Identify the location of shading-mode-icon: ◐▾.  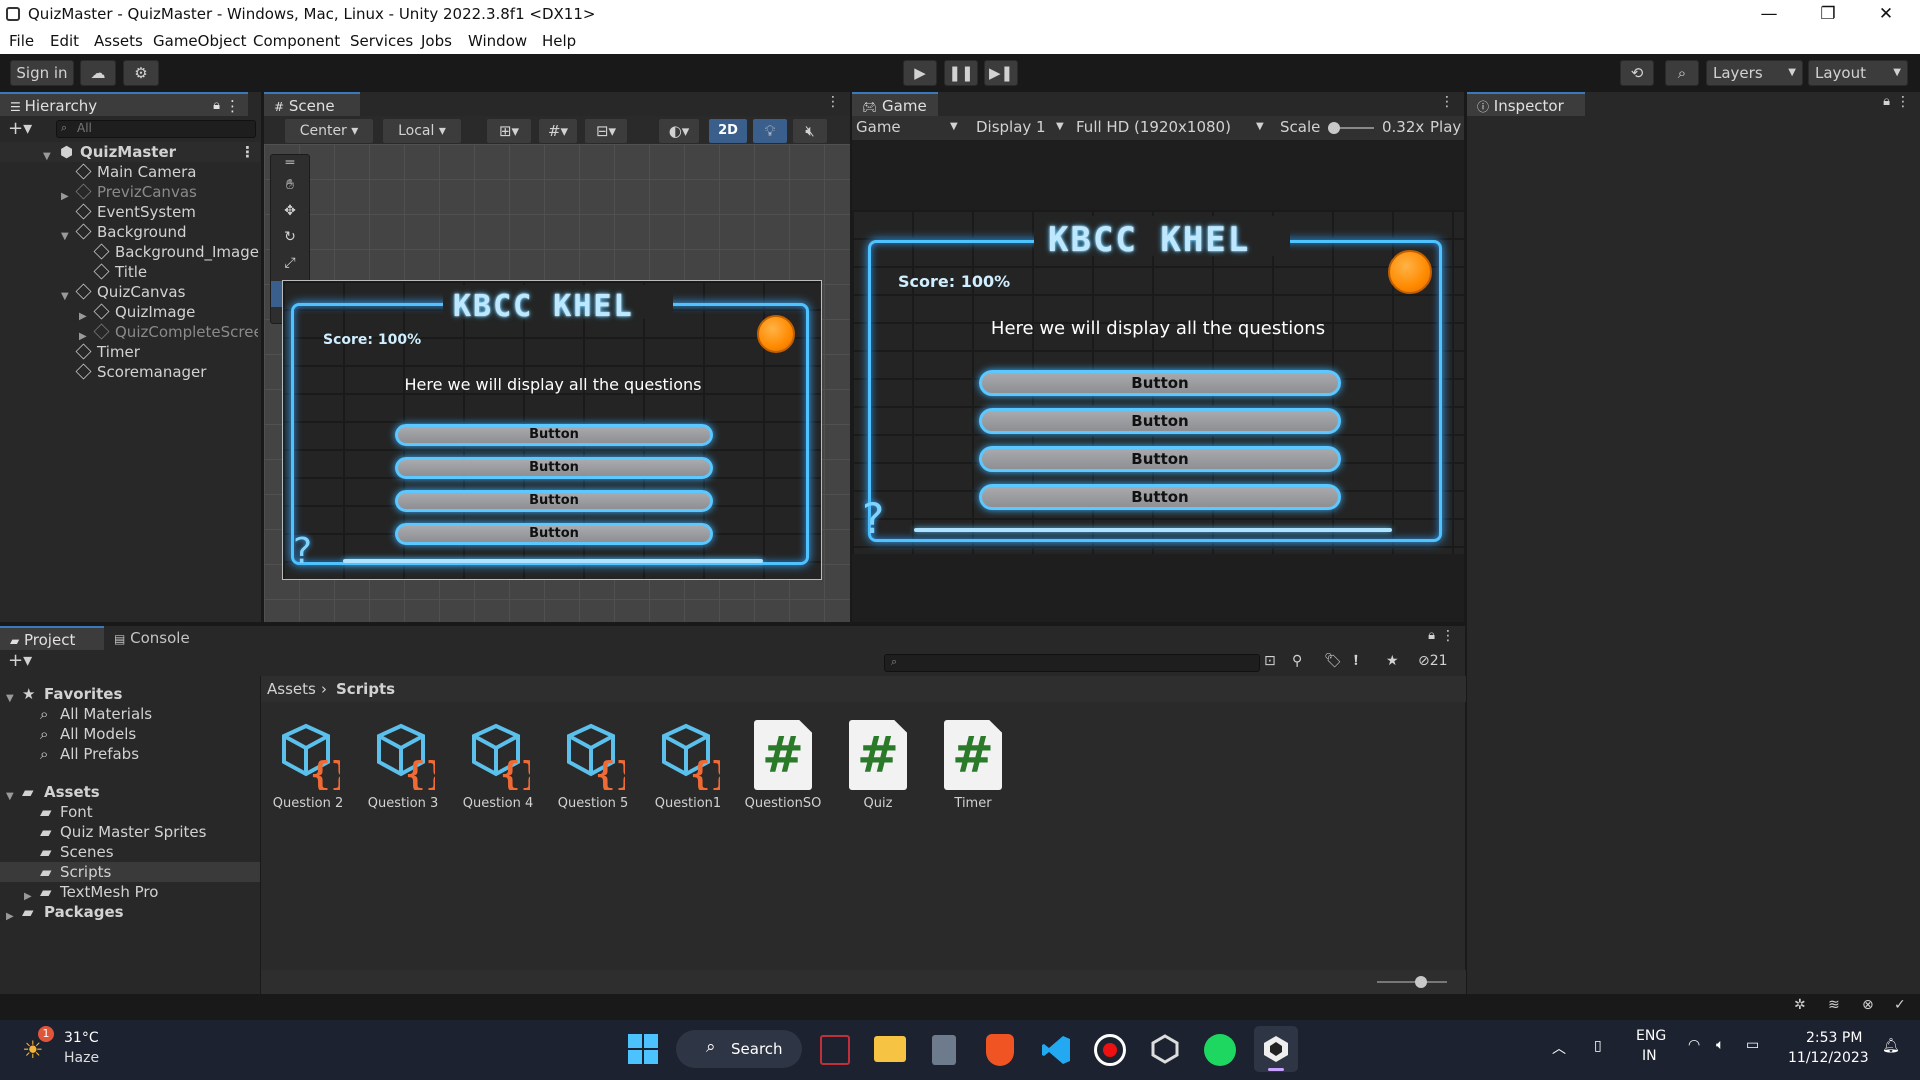
(679, 131).